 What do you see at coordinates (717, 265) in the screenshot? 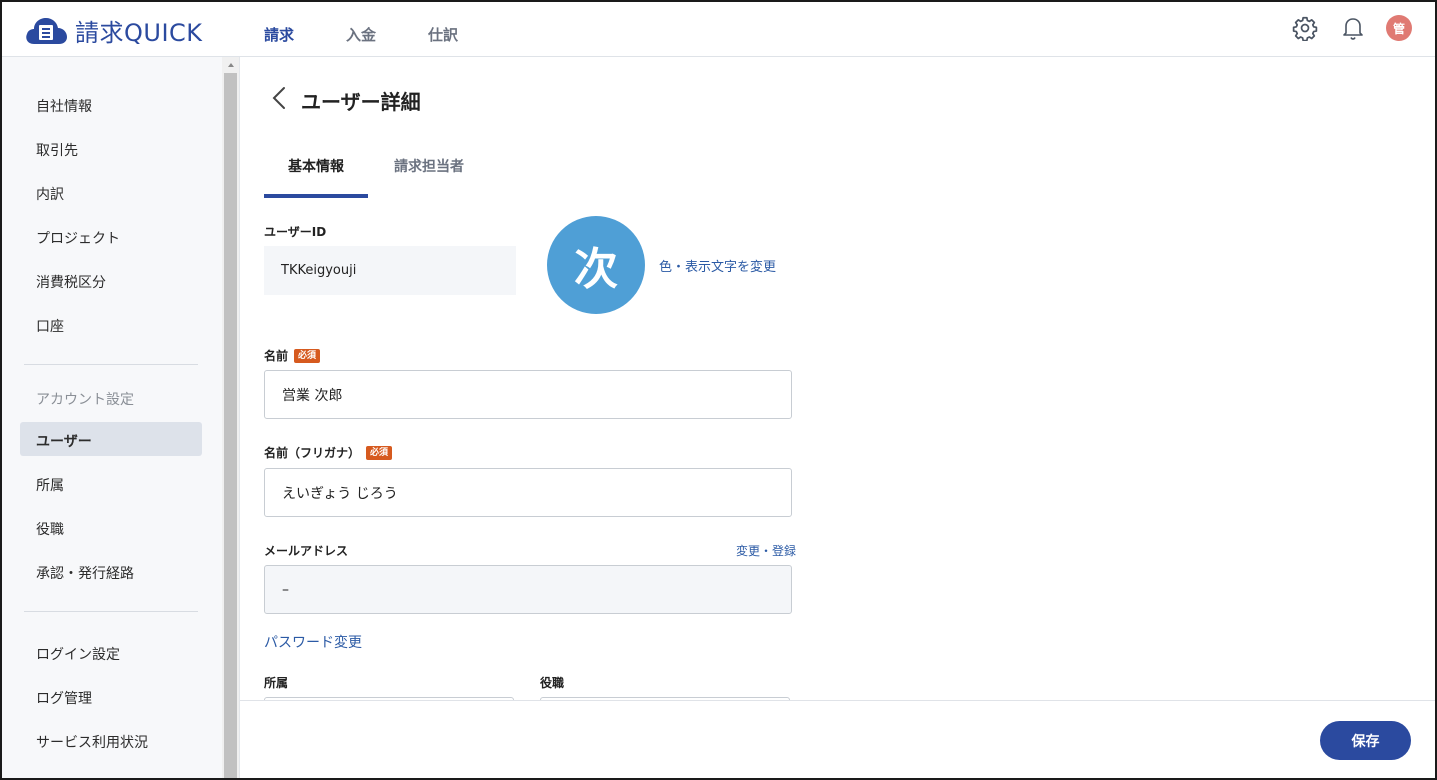
I see `change-avatar-link: 色・表示文字を変更` at bounding box center [717, 265].